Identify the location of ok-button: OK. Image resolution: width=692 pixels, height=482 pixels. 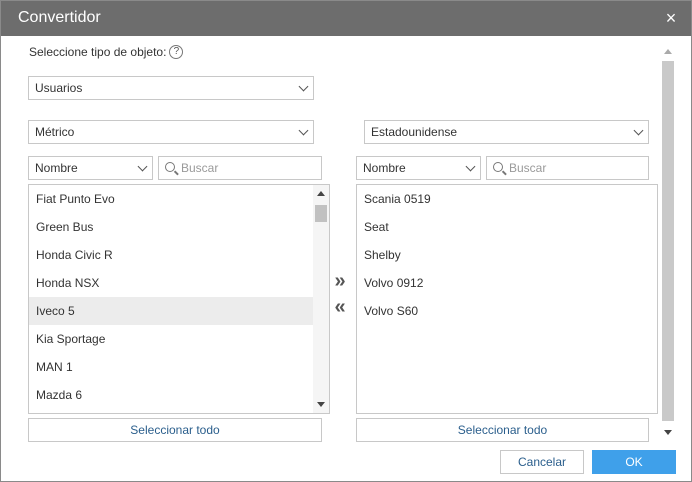
(634, 462).